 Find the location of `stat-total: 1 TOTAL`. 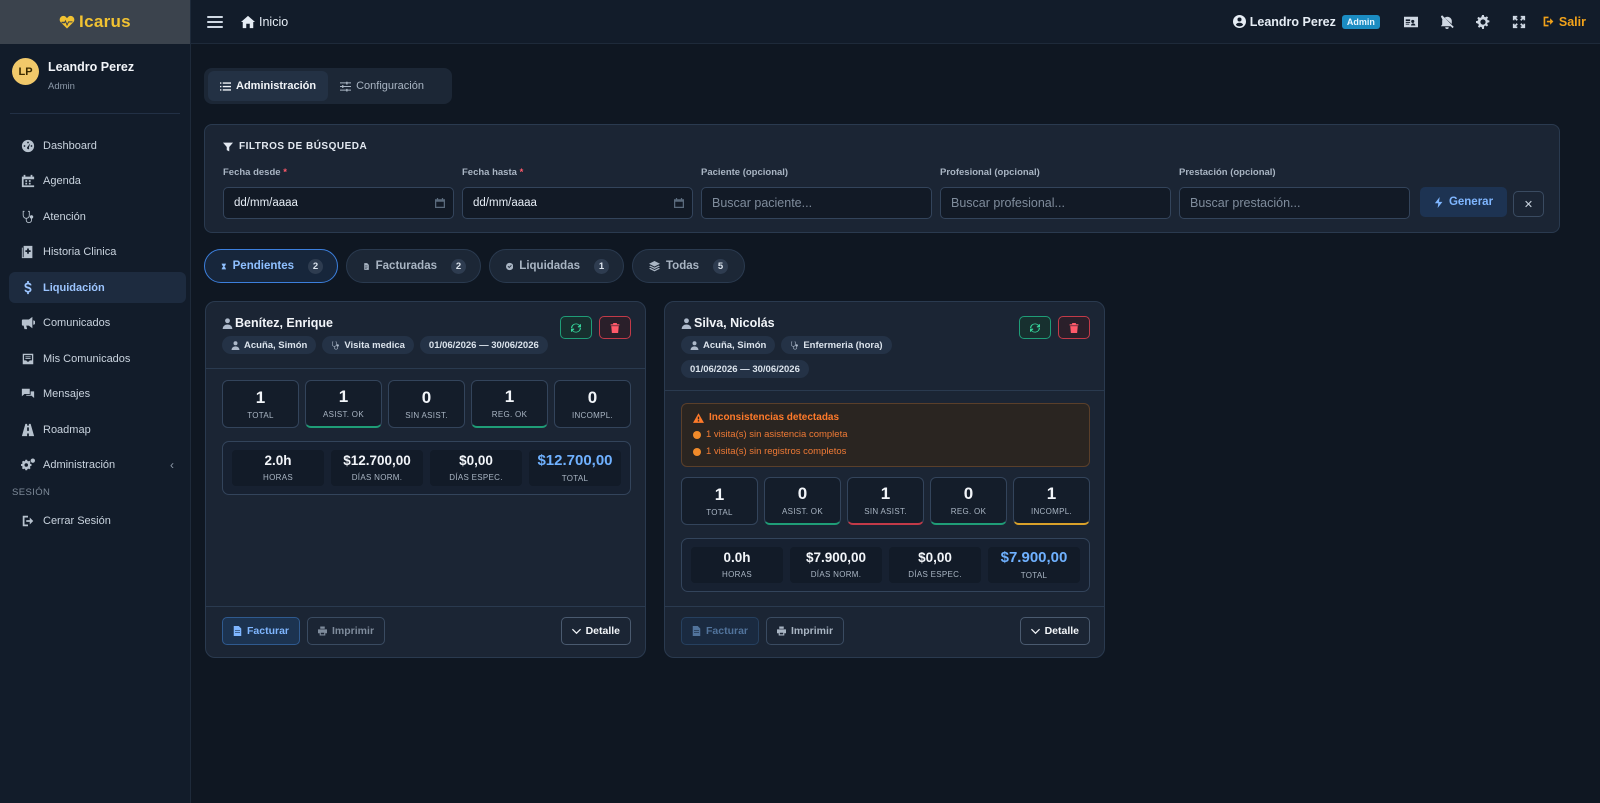

stat-total: 1 TOTAL is located at coordinates (260, 404).